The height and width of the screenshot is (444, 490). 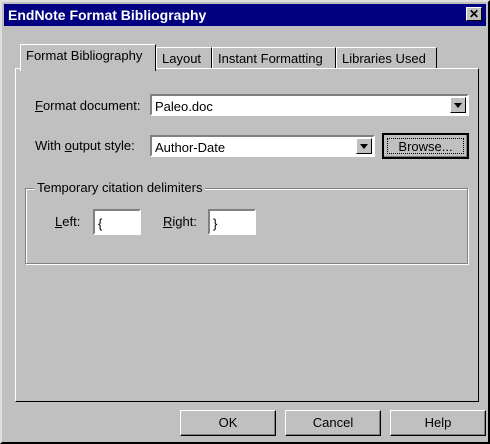 I want to click on format-document-label: Format document:, so click(x=88, y=105).